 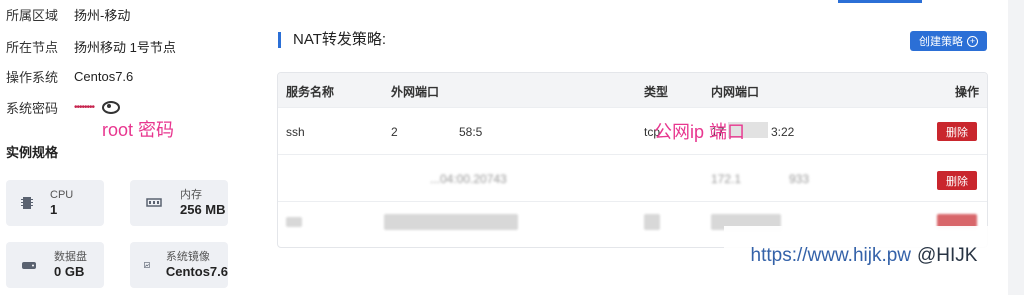 What do you see at coordinates (471, 132) in the screenshot?
I see `external-port-suffix: 58:5` at bounding box center [471, 132].